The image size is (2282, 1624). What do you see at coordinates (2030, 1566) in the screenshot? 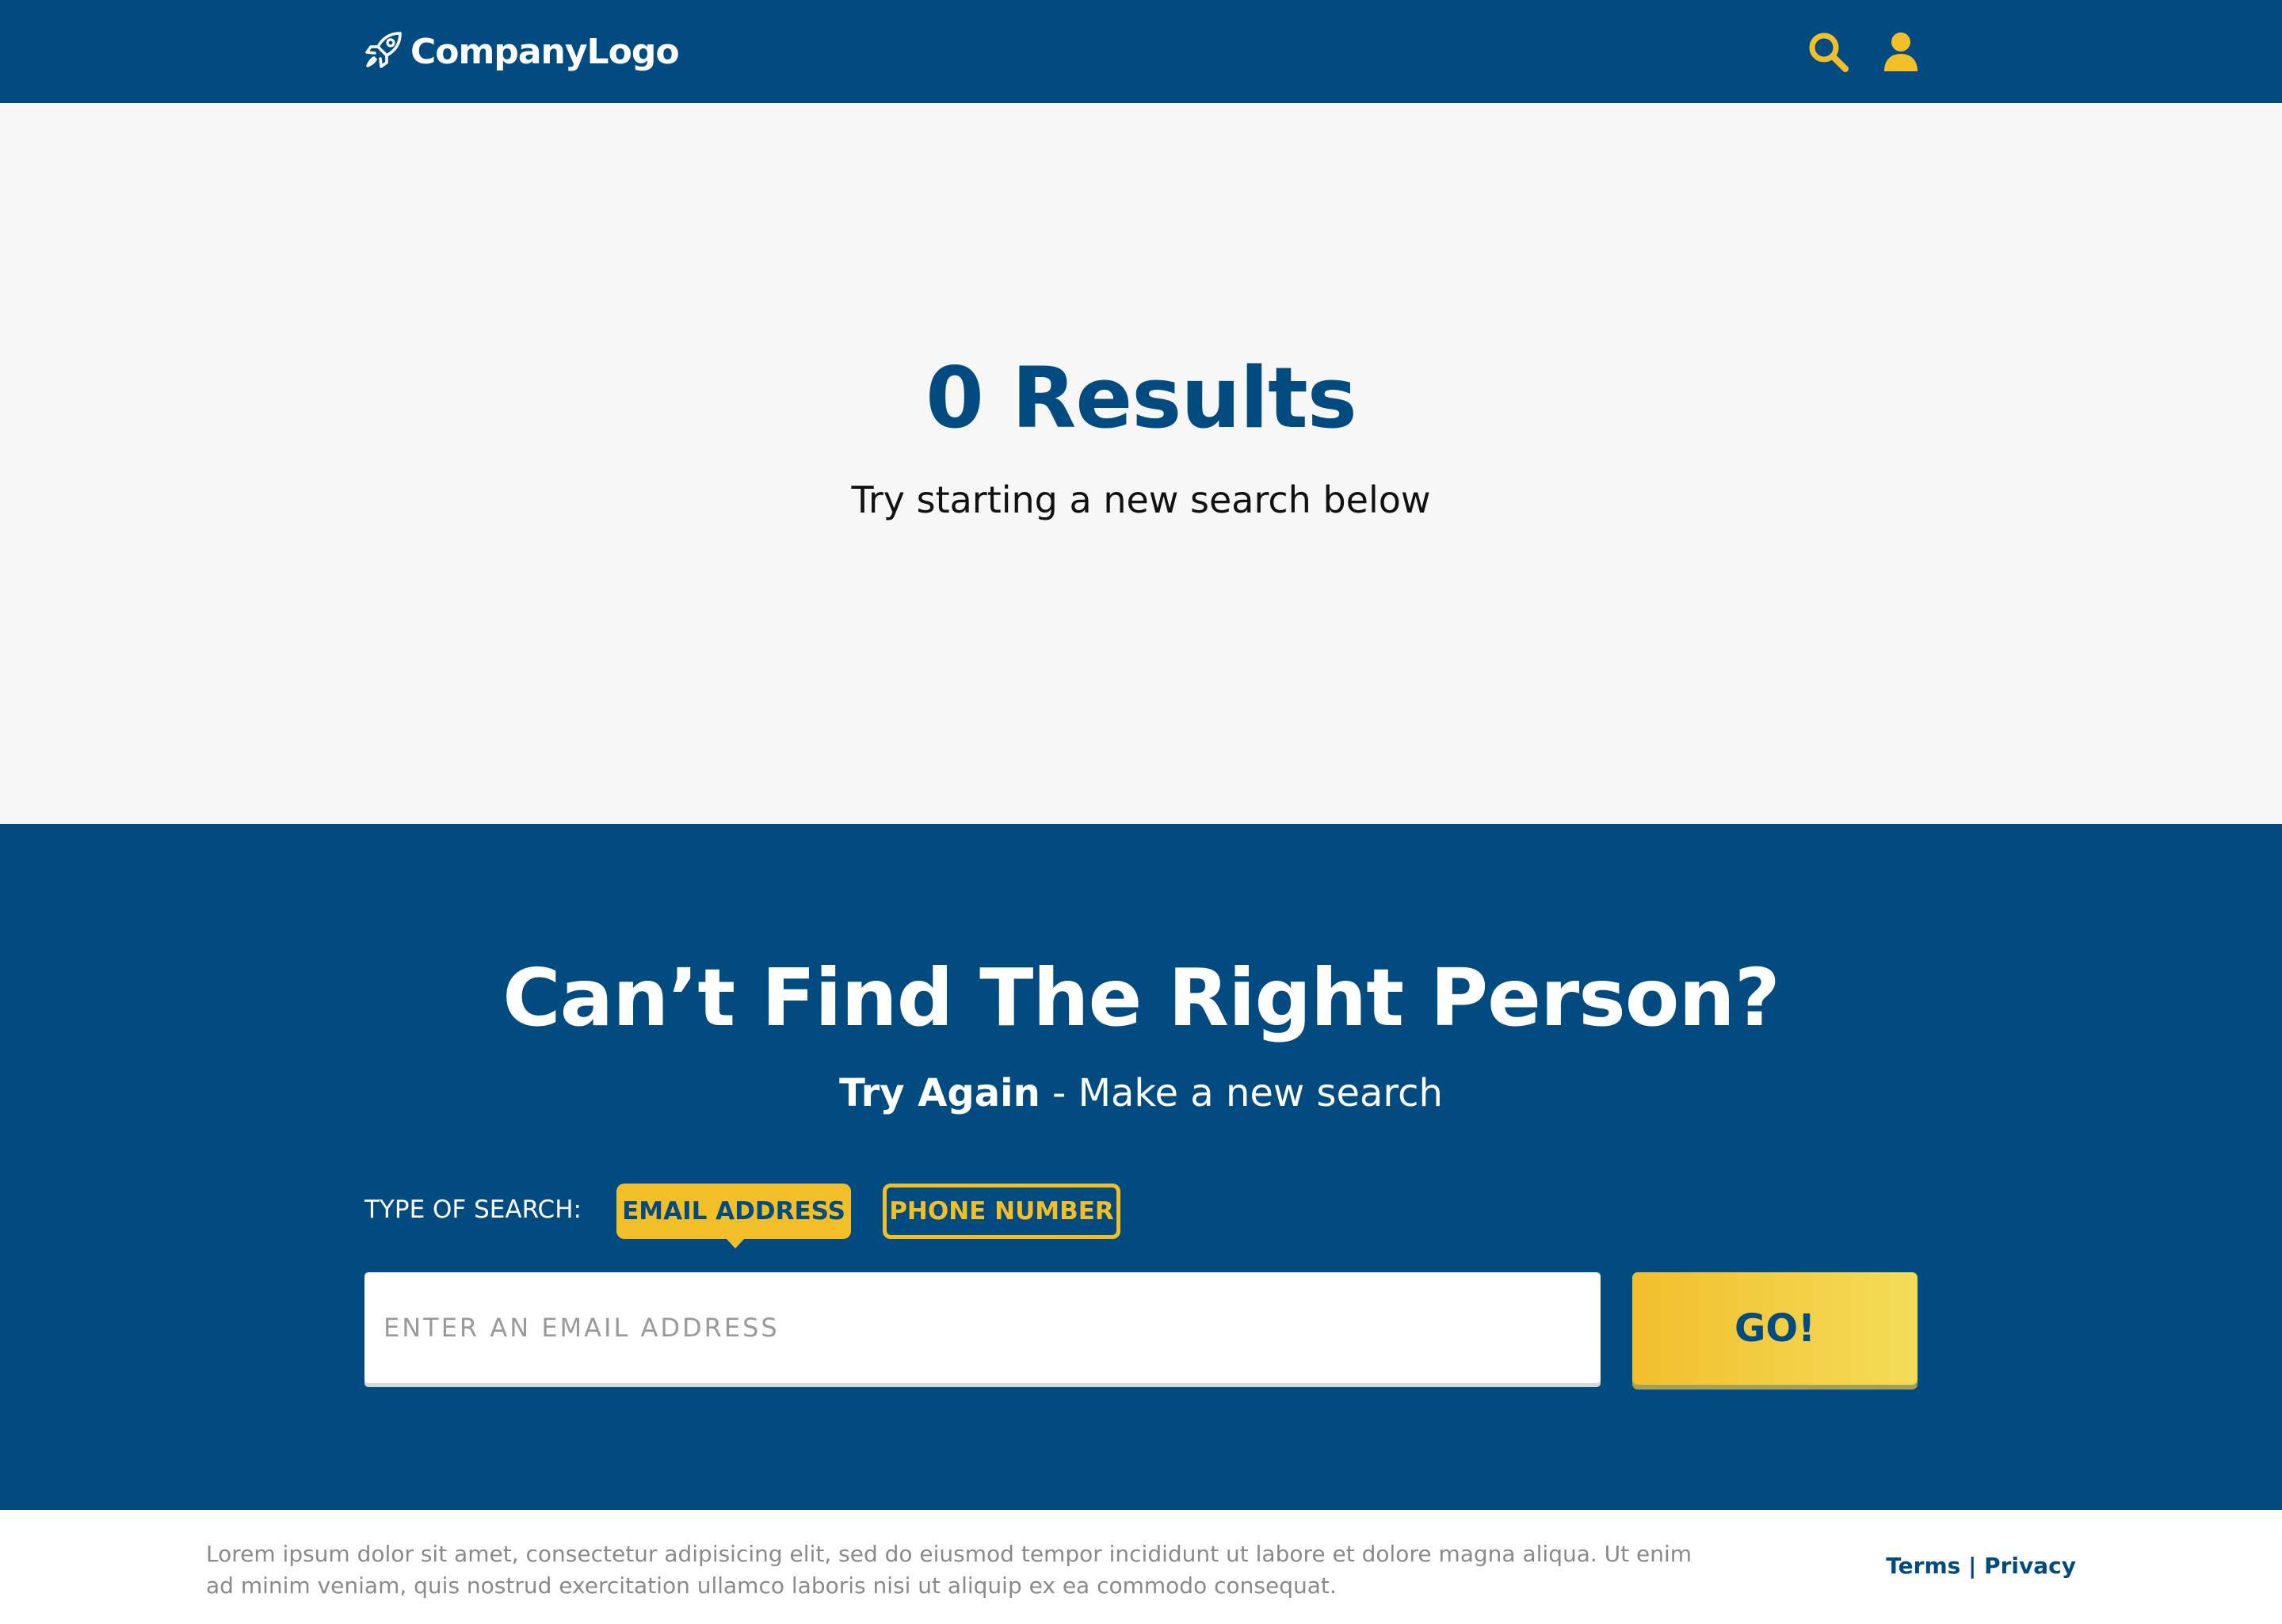
I see `privacy-link: Privacy` at bounding box center [2030, 1566].